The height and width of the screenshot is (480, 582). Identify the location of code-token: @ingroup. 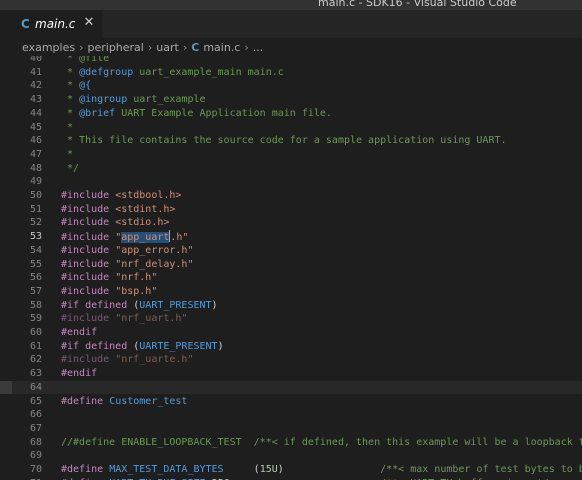
(103, 100).